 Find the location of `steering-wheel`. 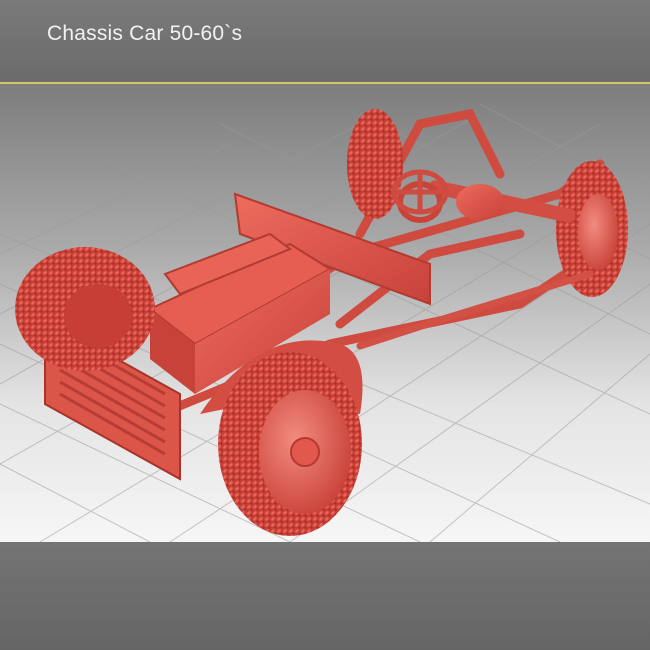

steering-wheel is located at coordinates (420, 192).